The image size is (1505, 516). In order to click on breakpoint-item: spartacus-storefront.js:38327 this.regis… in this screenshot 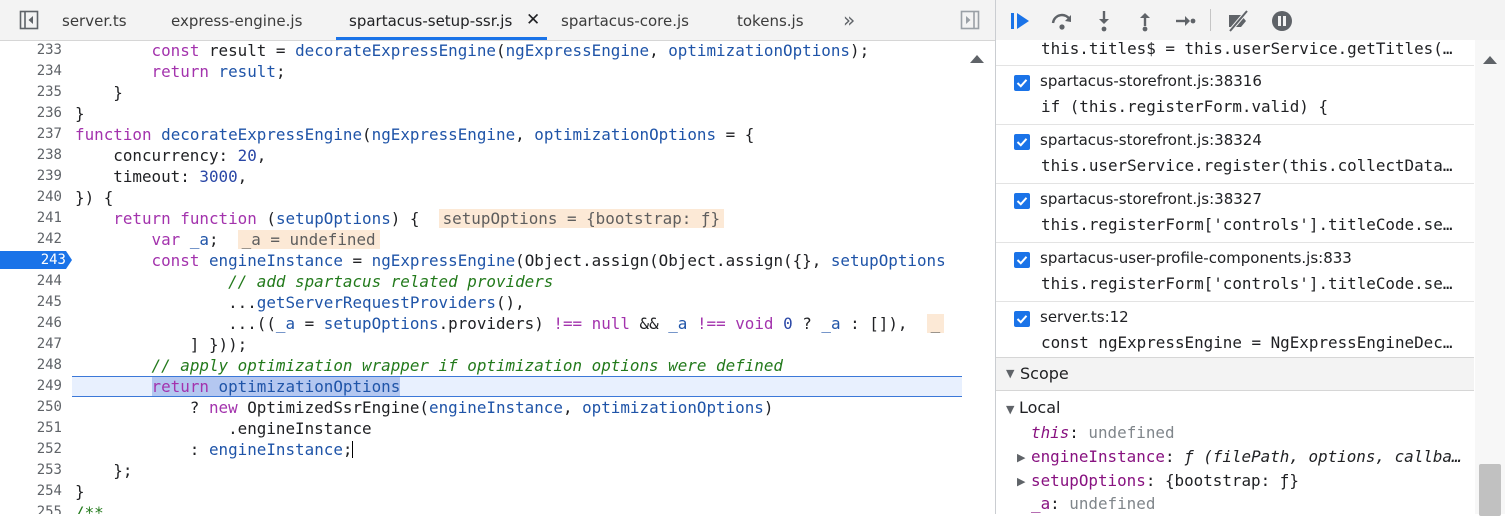, I will do `click(1235, 212)`.